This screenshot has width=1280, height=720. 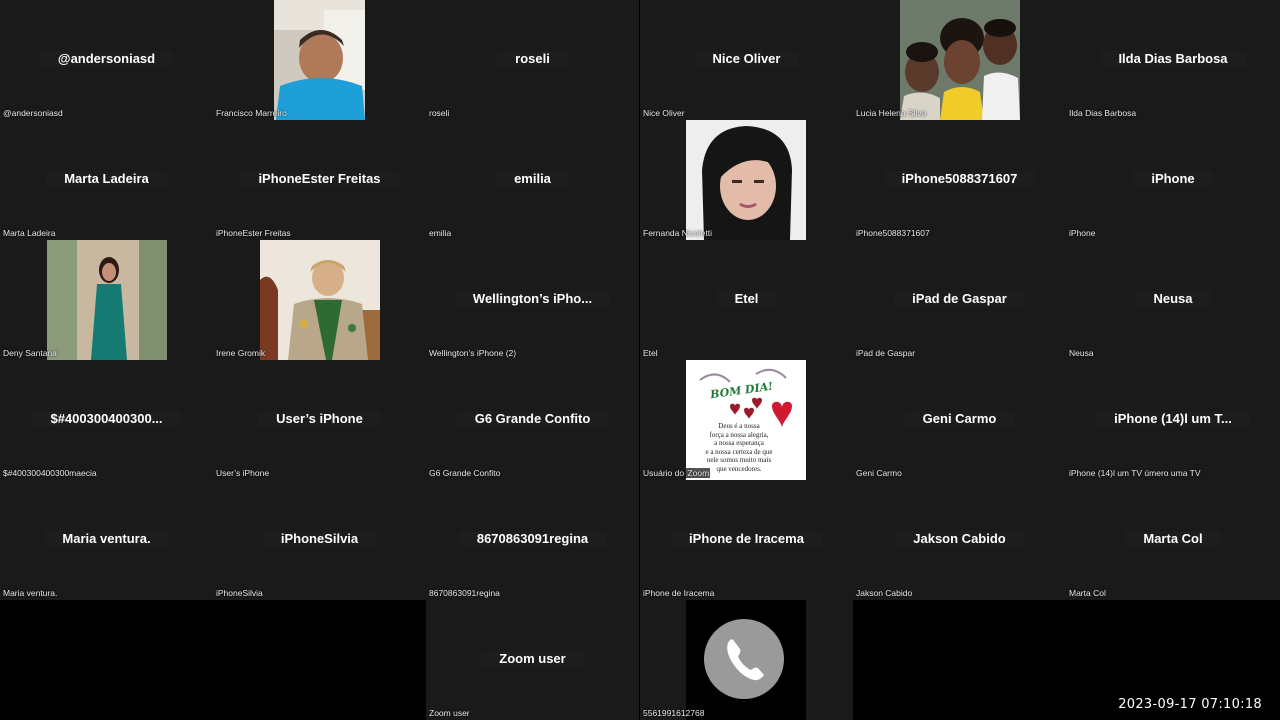 I want to click on participant-tile: Maria ventura. Maria ventura., so click(x=106, y=540).